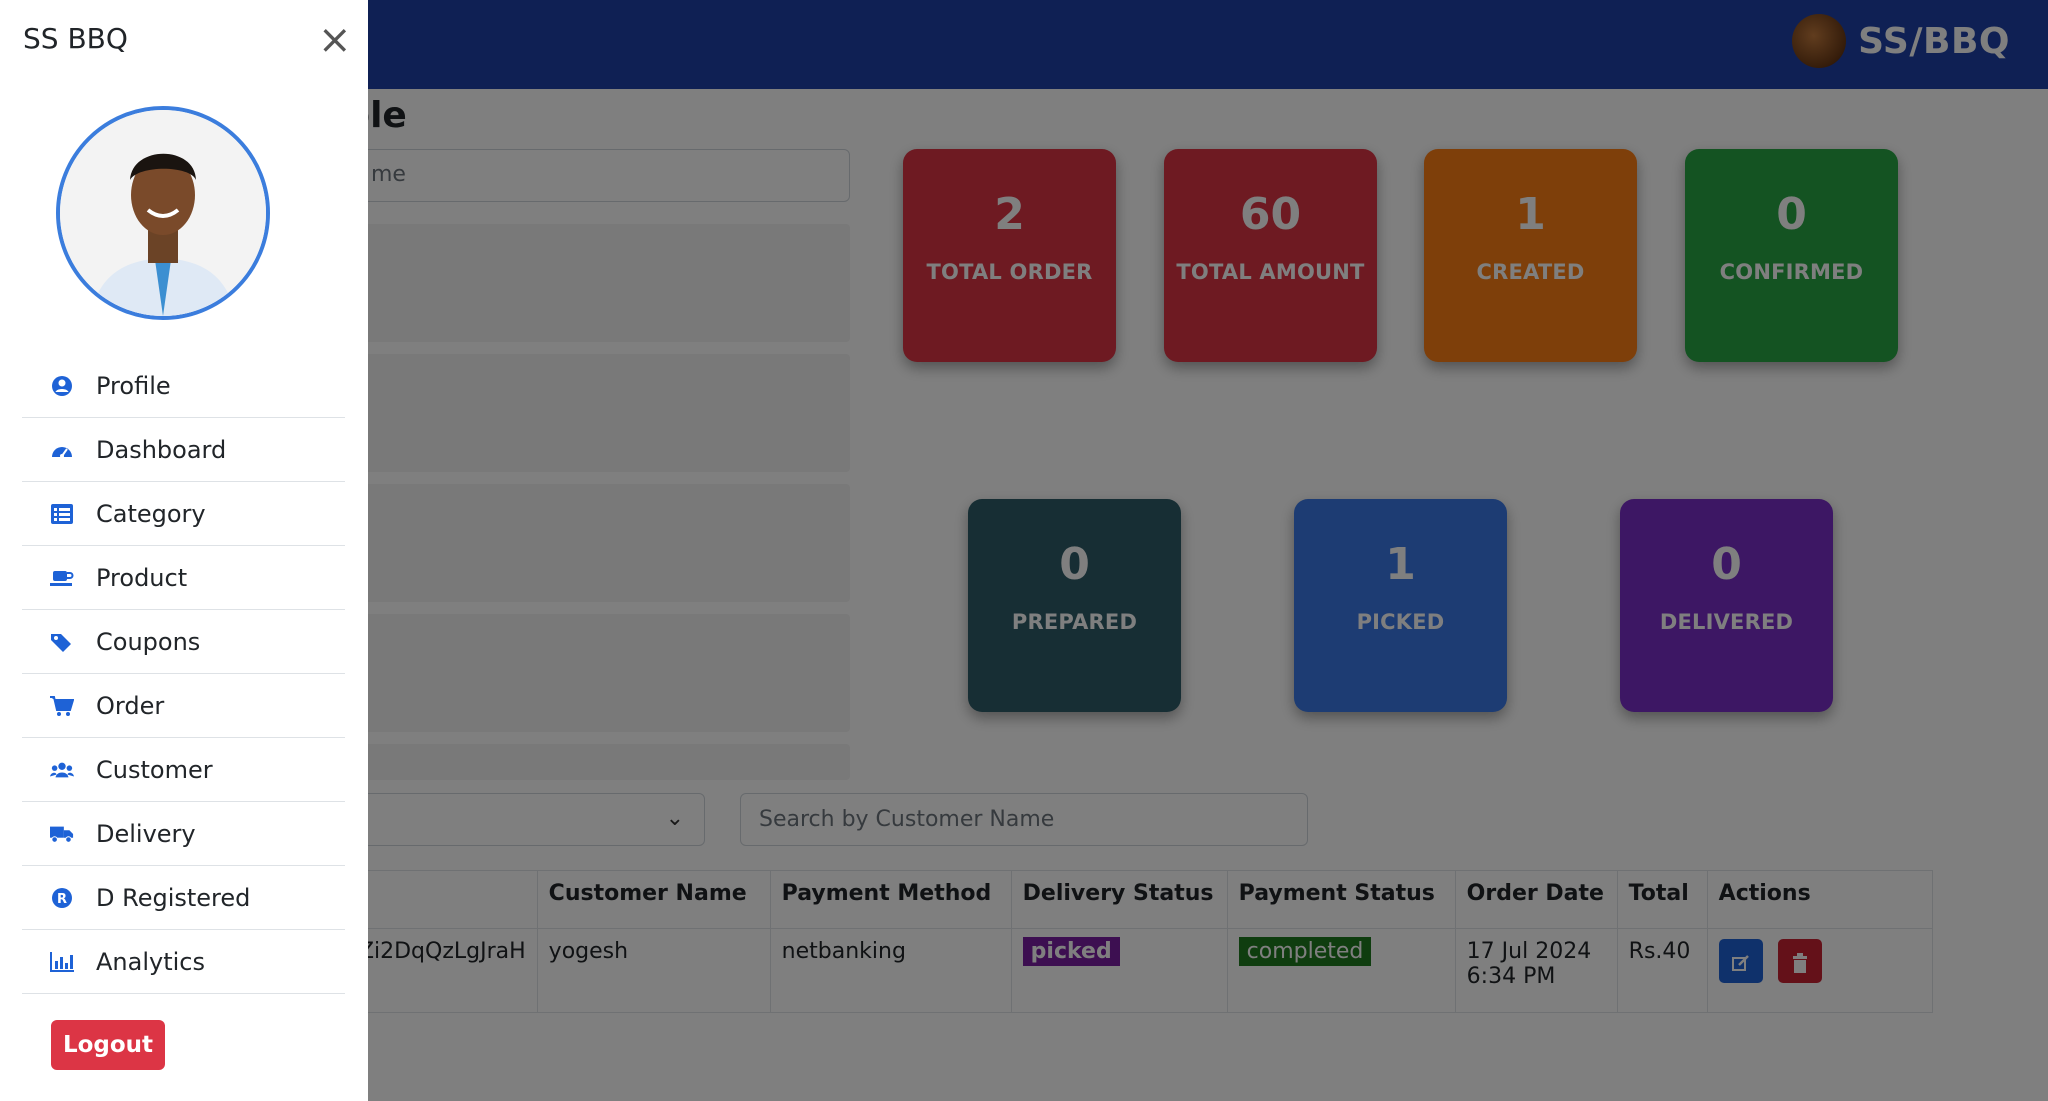  I want to click on sidebar-item-profile: Profile, so click(183, 386).